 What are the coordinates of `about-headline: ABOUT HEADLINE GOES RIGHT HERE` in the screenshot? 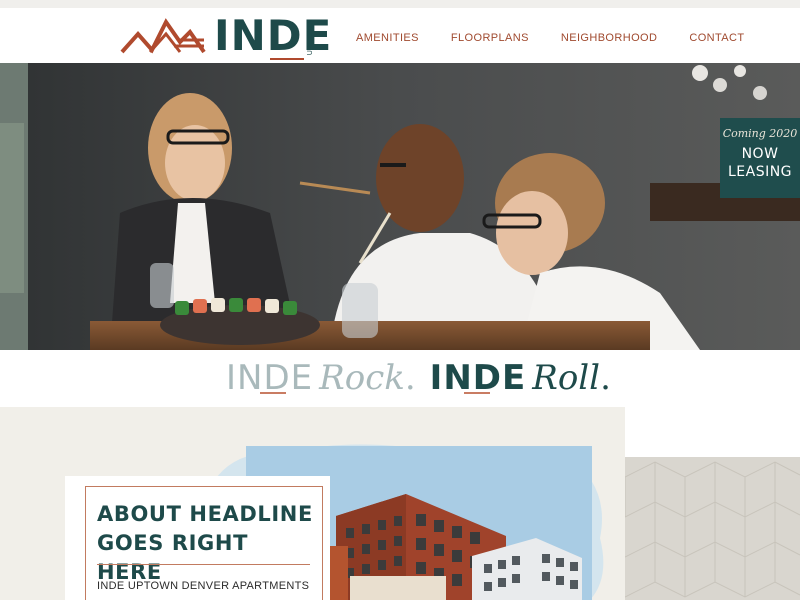 It's located at (205, 543).